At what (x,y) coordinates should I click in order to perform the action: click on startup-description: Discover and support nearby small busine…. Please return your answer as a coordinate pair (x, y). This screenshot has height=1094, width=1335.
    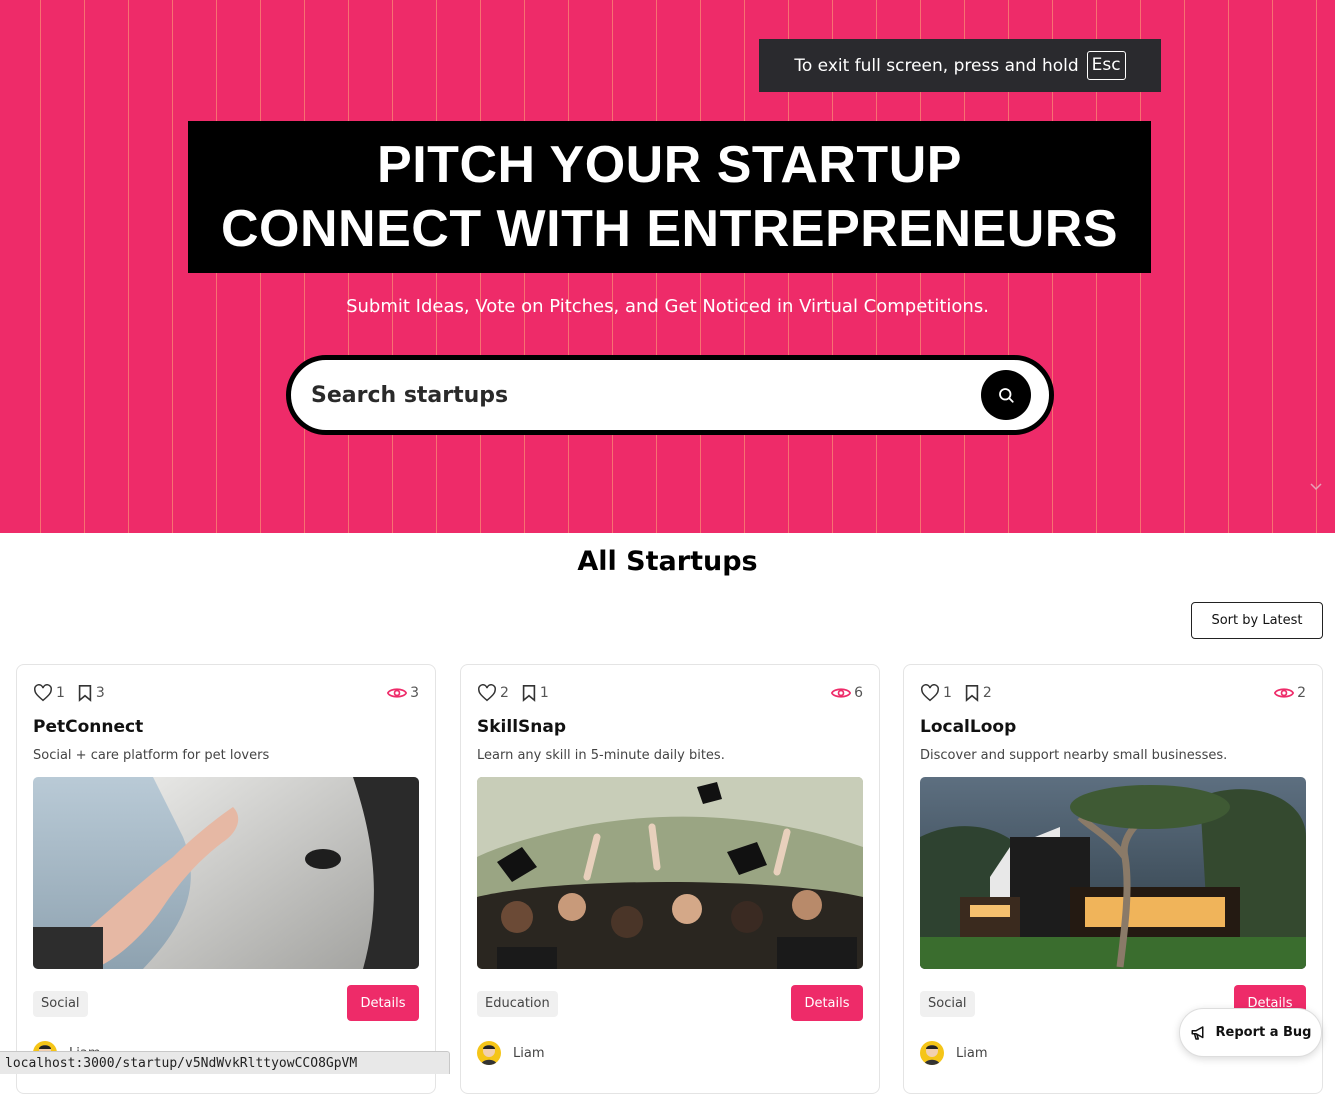
    Looking at the image, I should click on (1074, 755).